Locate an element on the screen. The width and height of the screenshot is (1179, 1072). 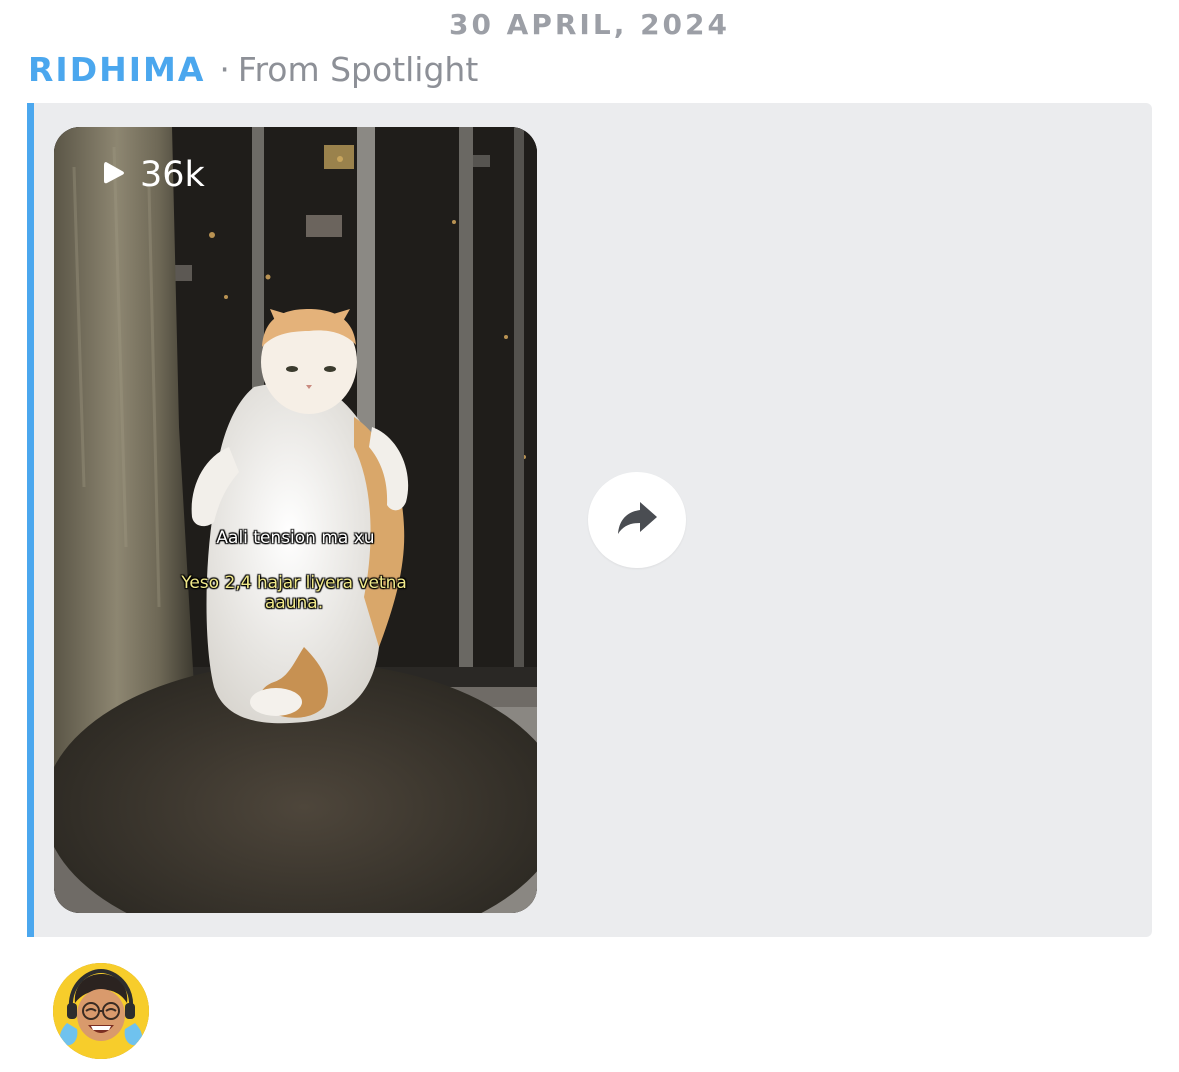
view-count-text: 36k is located at coordinates (172, 175).